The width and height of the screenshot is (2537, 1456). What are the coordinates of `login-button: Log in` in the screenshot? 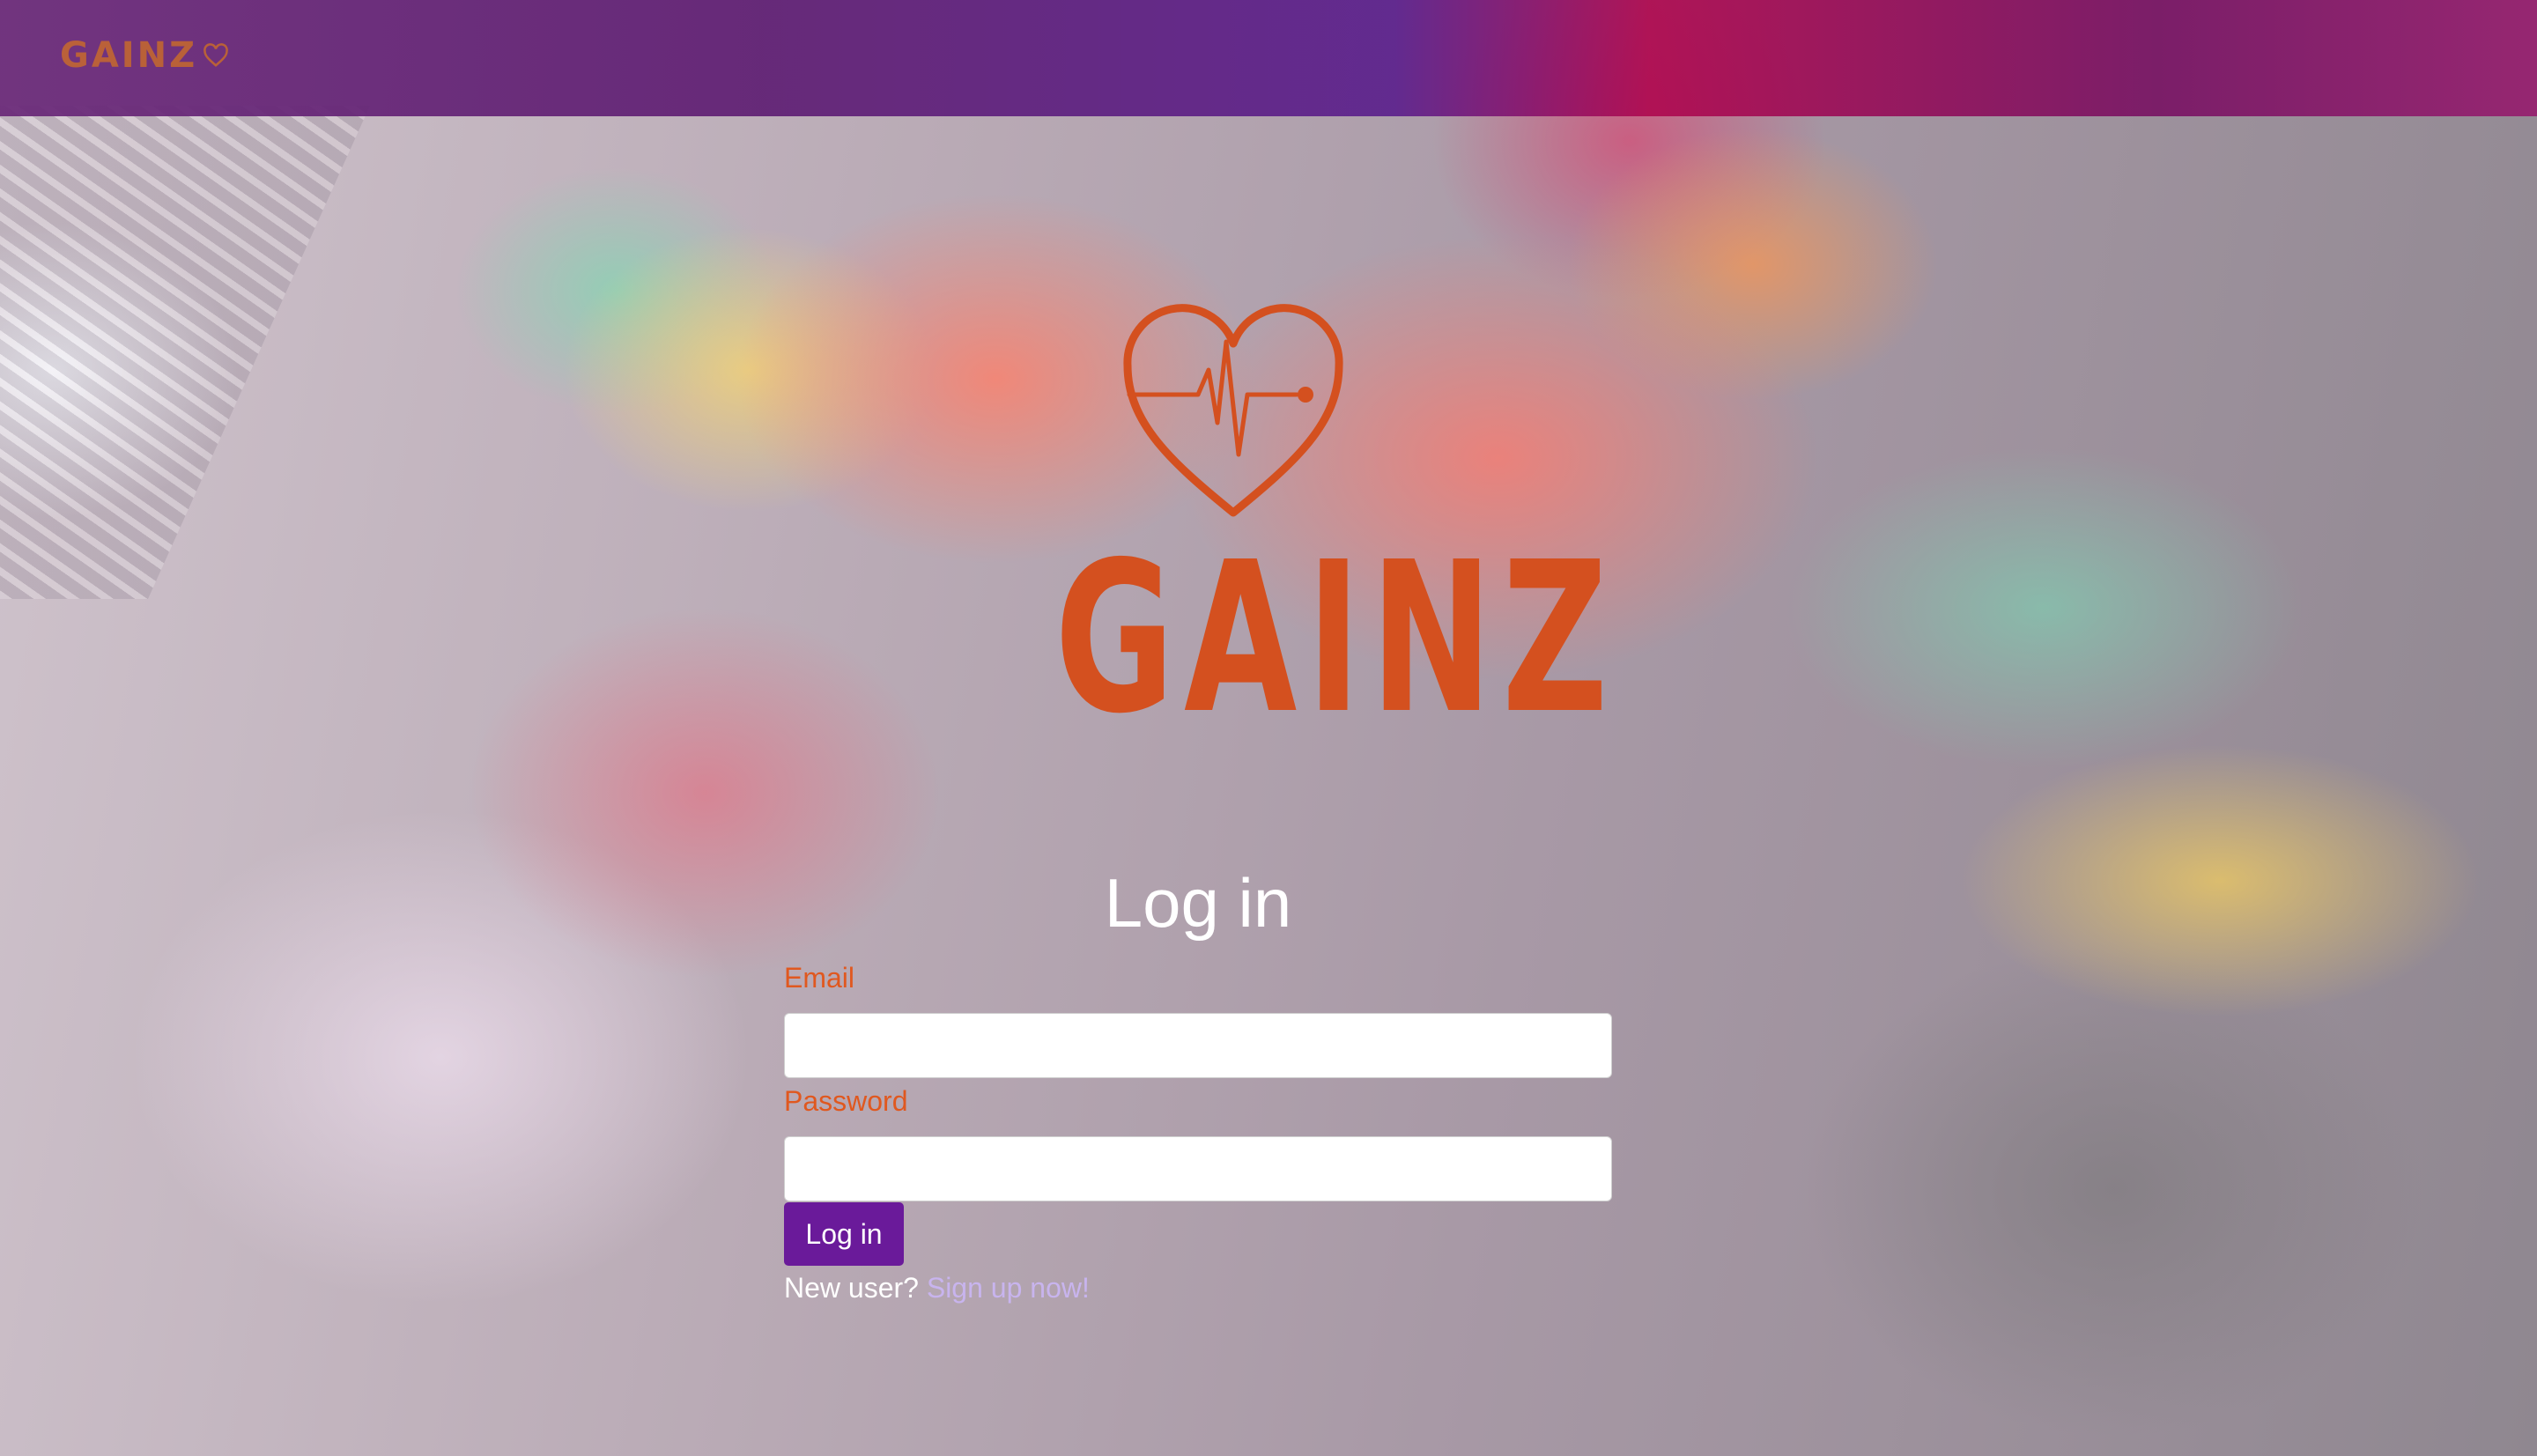 It's located at (844, 1234).